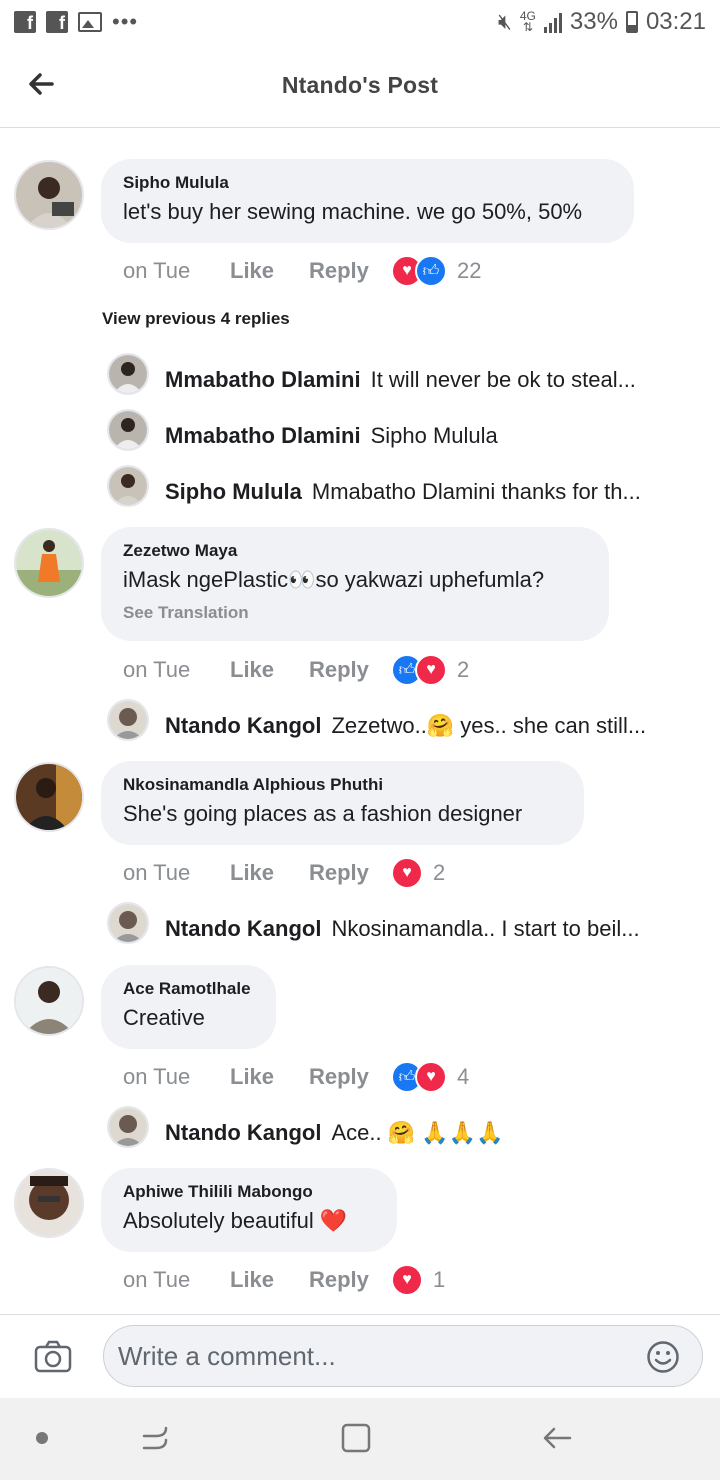 This screenshot has height=1480, width=720. What do you see at coordinates (25, 22) in the screenshot?
I see `facebook-notification-icon: f` at bounding box center [25, 22].